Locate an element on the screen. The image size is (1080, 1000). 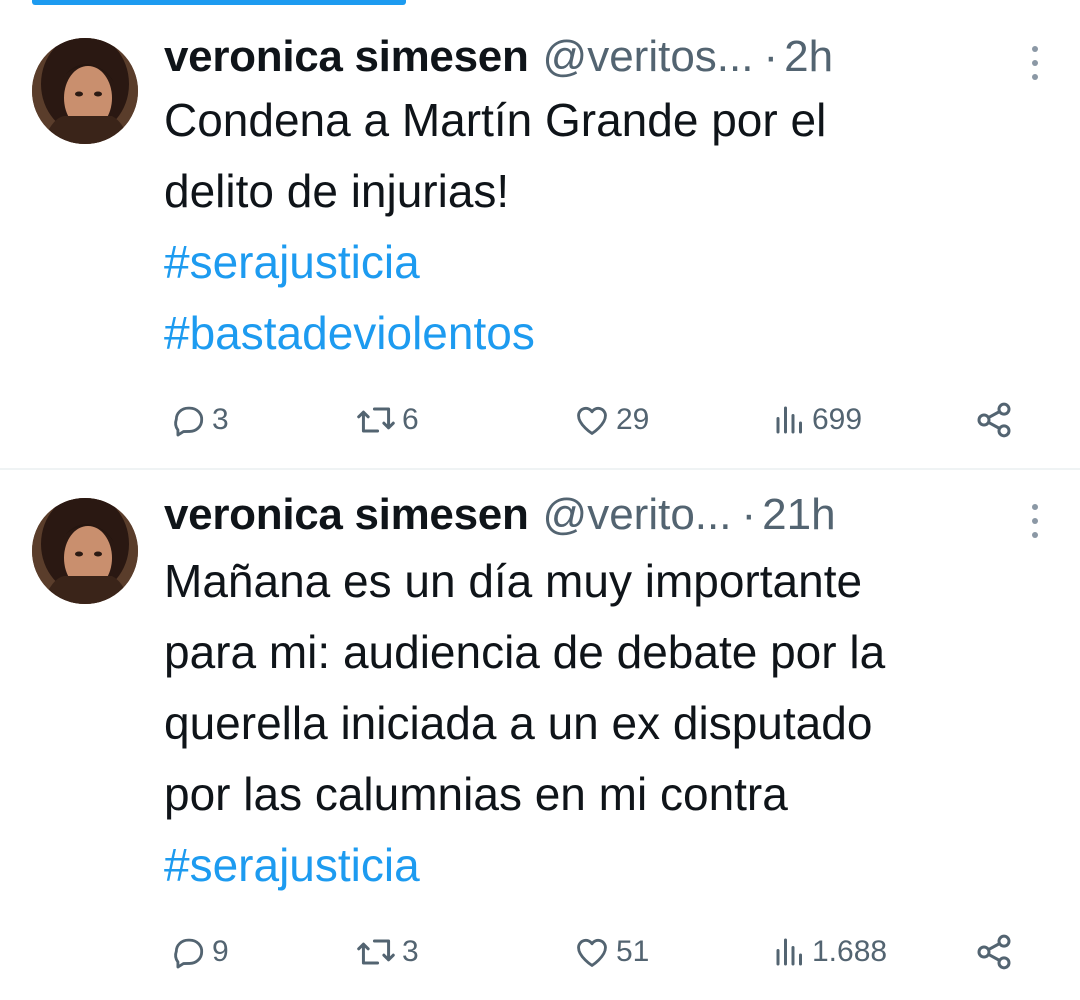
reply-button: 3 is located at coordinates (199, 420).